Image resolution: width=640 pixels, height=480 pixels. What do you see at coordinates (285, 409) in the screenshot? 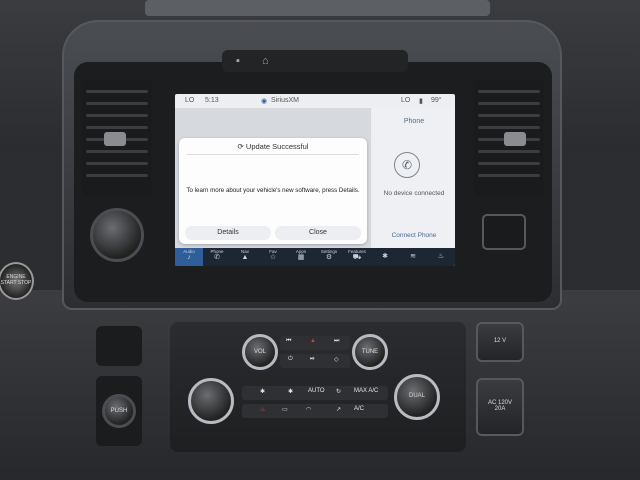
I see `rear-defrost-icon: ▭` at bounding box center [285, 409].